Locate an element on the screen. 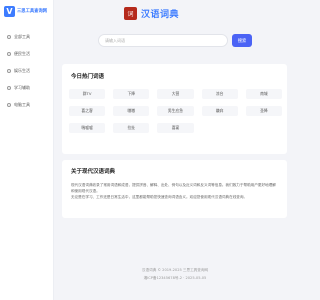  page-title: 词 汉语词典 is located at coordinates (151, 13).